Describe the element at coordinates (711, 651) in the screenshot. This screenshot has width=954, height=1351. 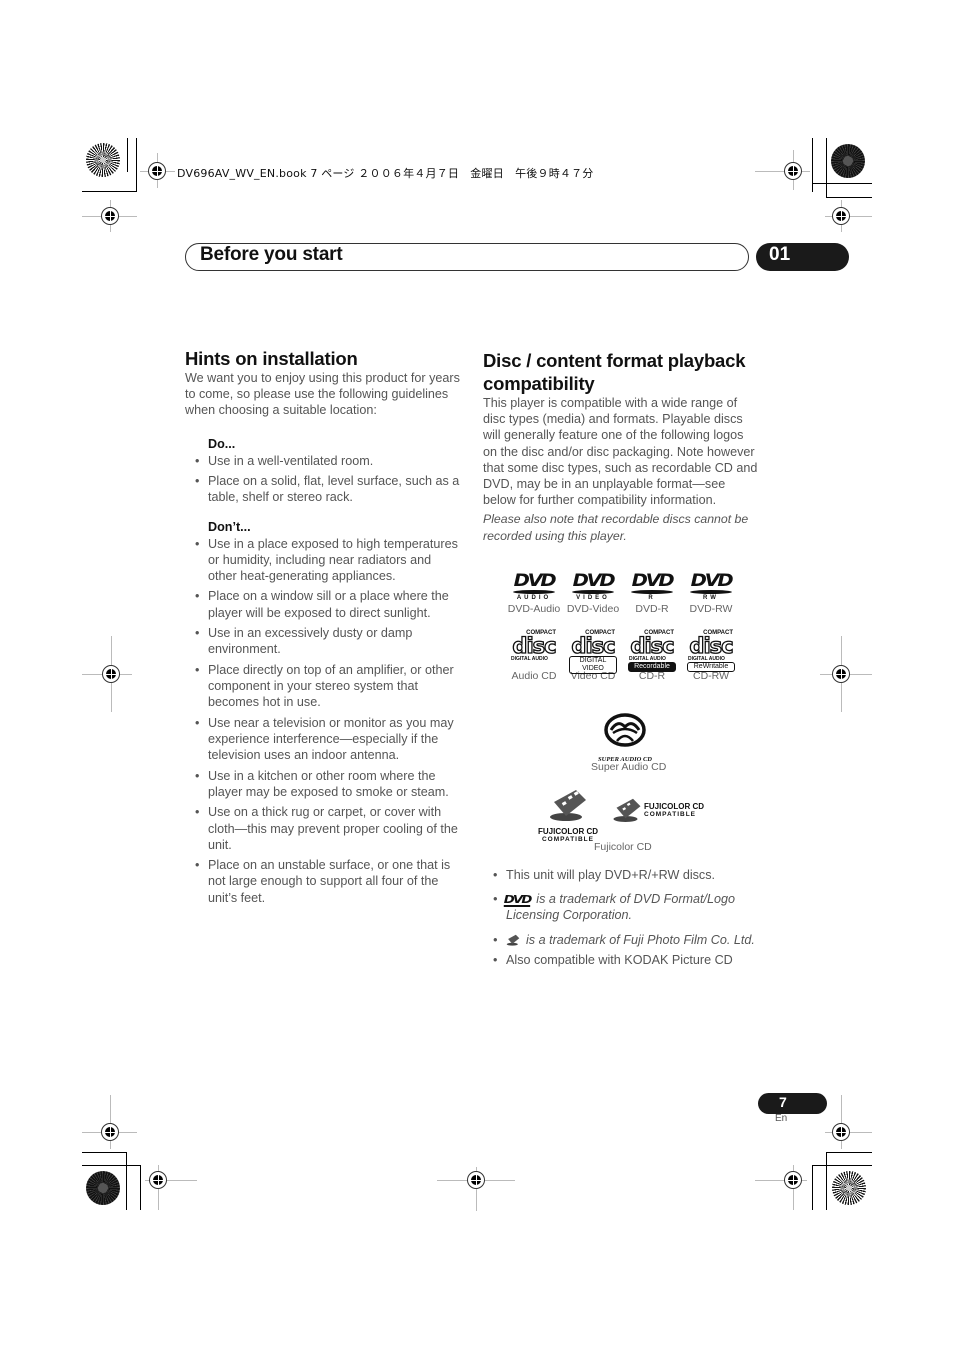
I see `compact-disc-logo-icon: COMPACT disc DIGITAL AUDIO ReWritable` at that location.